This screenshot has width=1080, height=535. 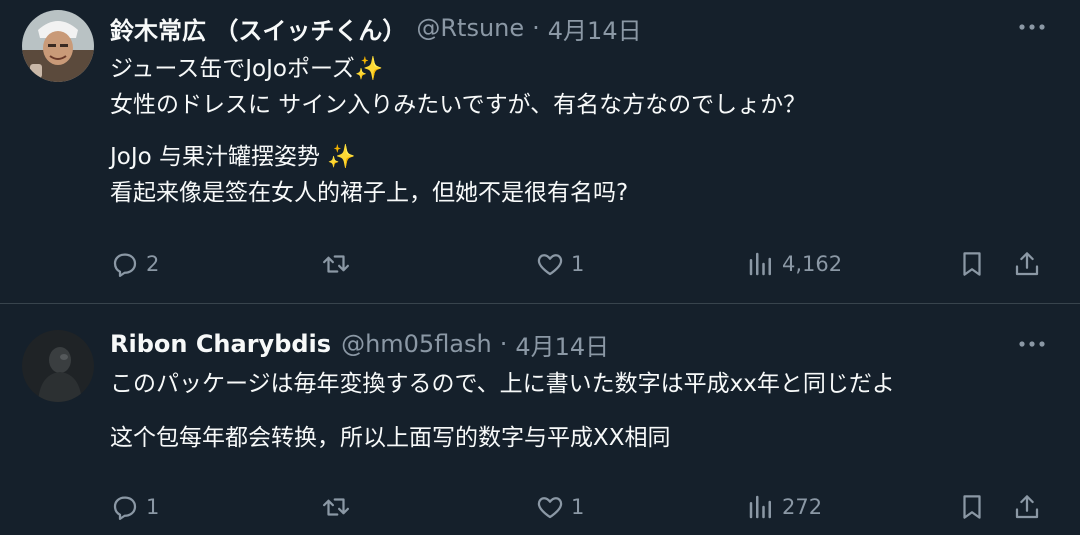 What do you see at coordinates (369, 193) in the screenshot?
I see `translation-line: 看起来像是签在女人的裙子上，但她不是很有名吗?` at bounding box center [369, 193].